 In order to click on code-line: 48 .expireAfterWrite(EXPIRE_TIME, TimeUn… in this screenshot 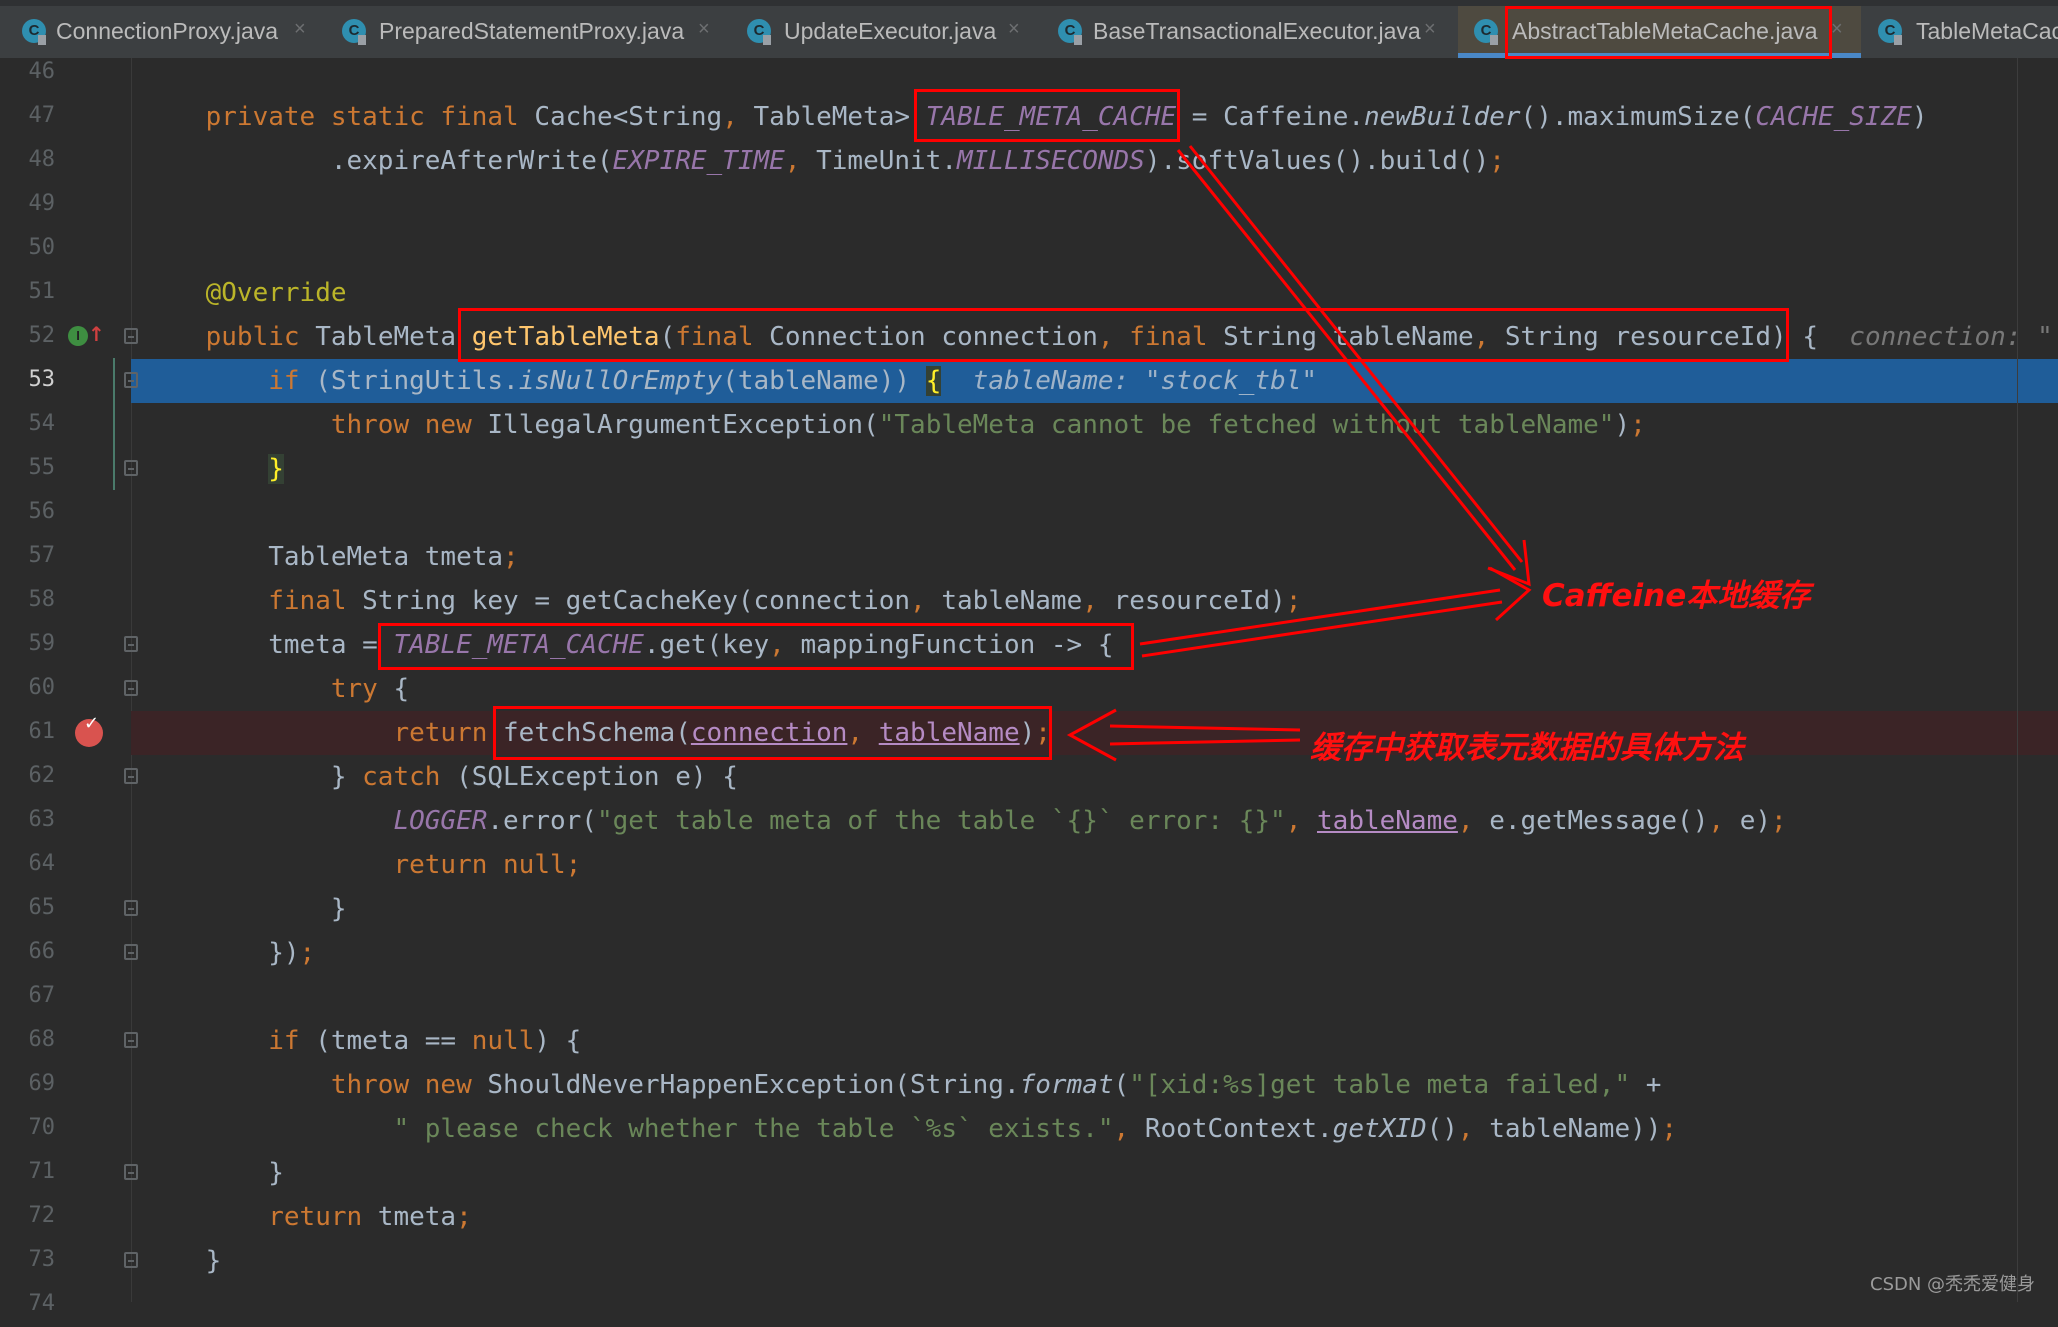, I will do `click(1029, 161)`.